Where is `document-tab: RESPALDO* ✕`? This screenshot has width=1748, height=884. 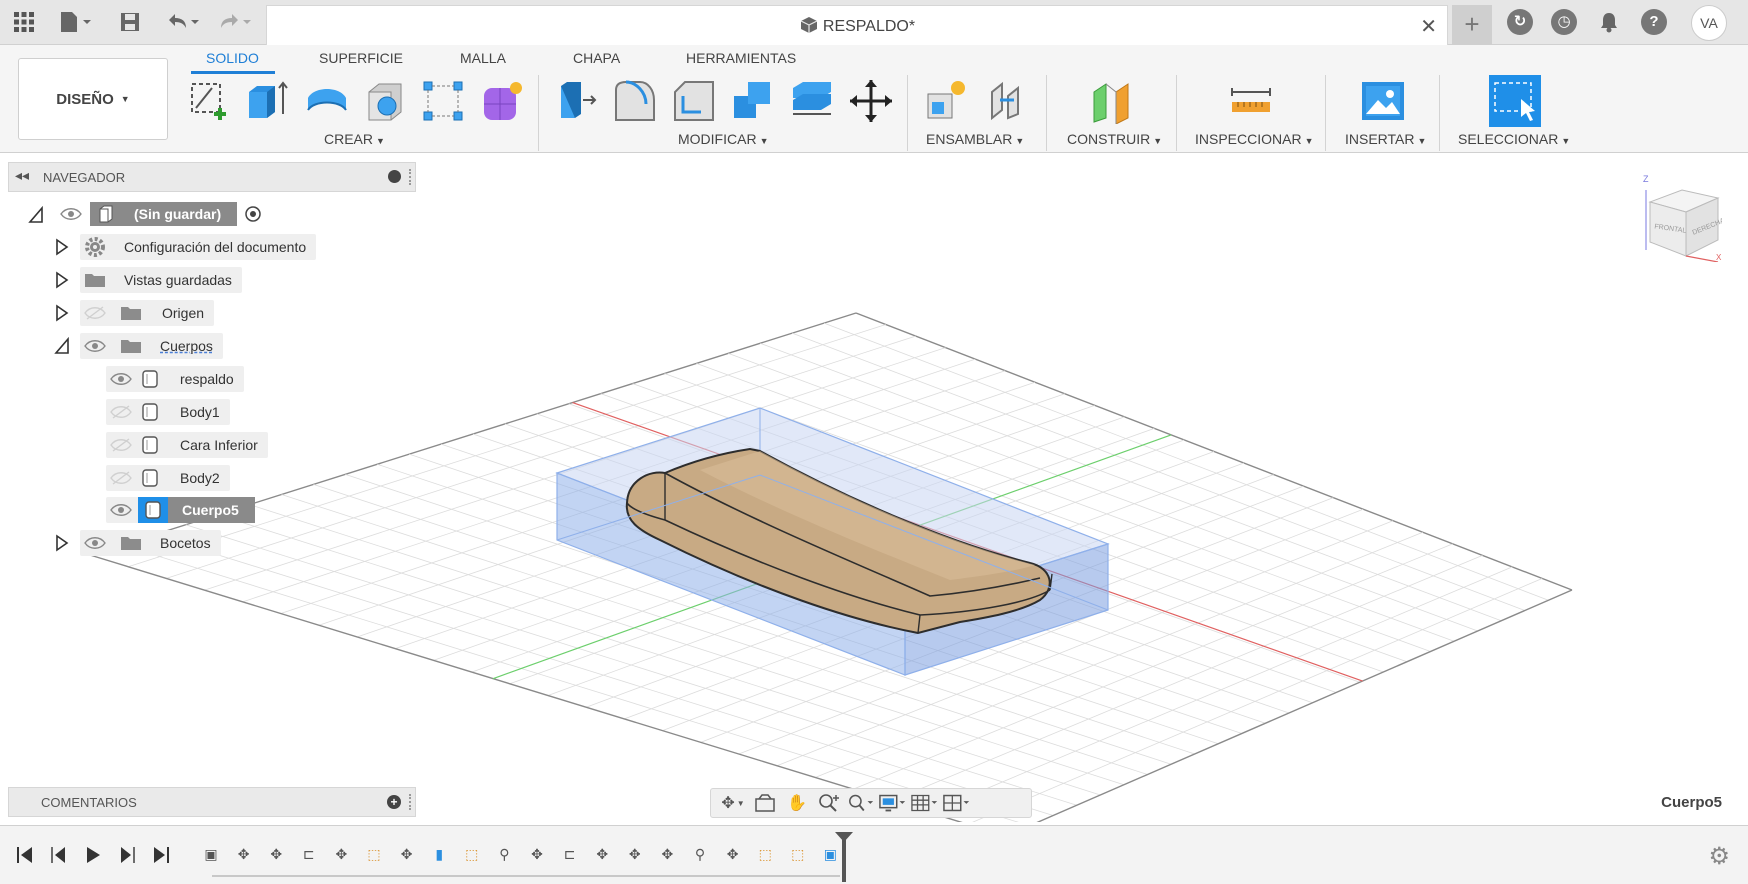 document-tab: RESPALDO* ✕ is located at coordinates (857, 25).